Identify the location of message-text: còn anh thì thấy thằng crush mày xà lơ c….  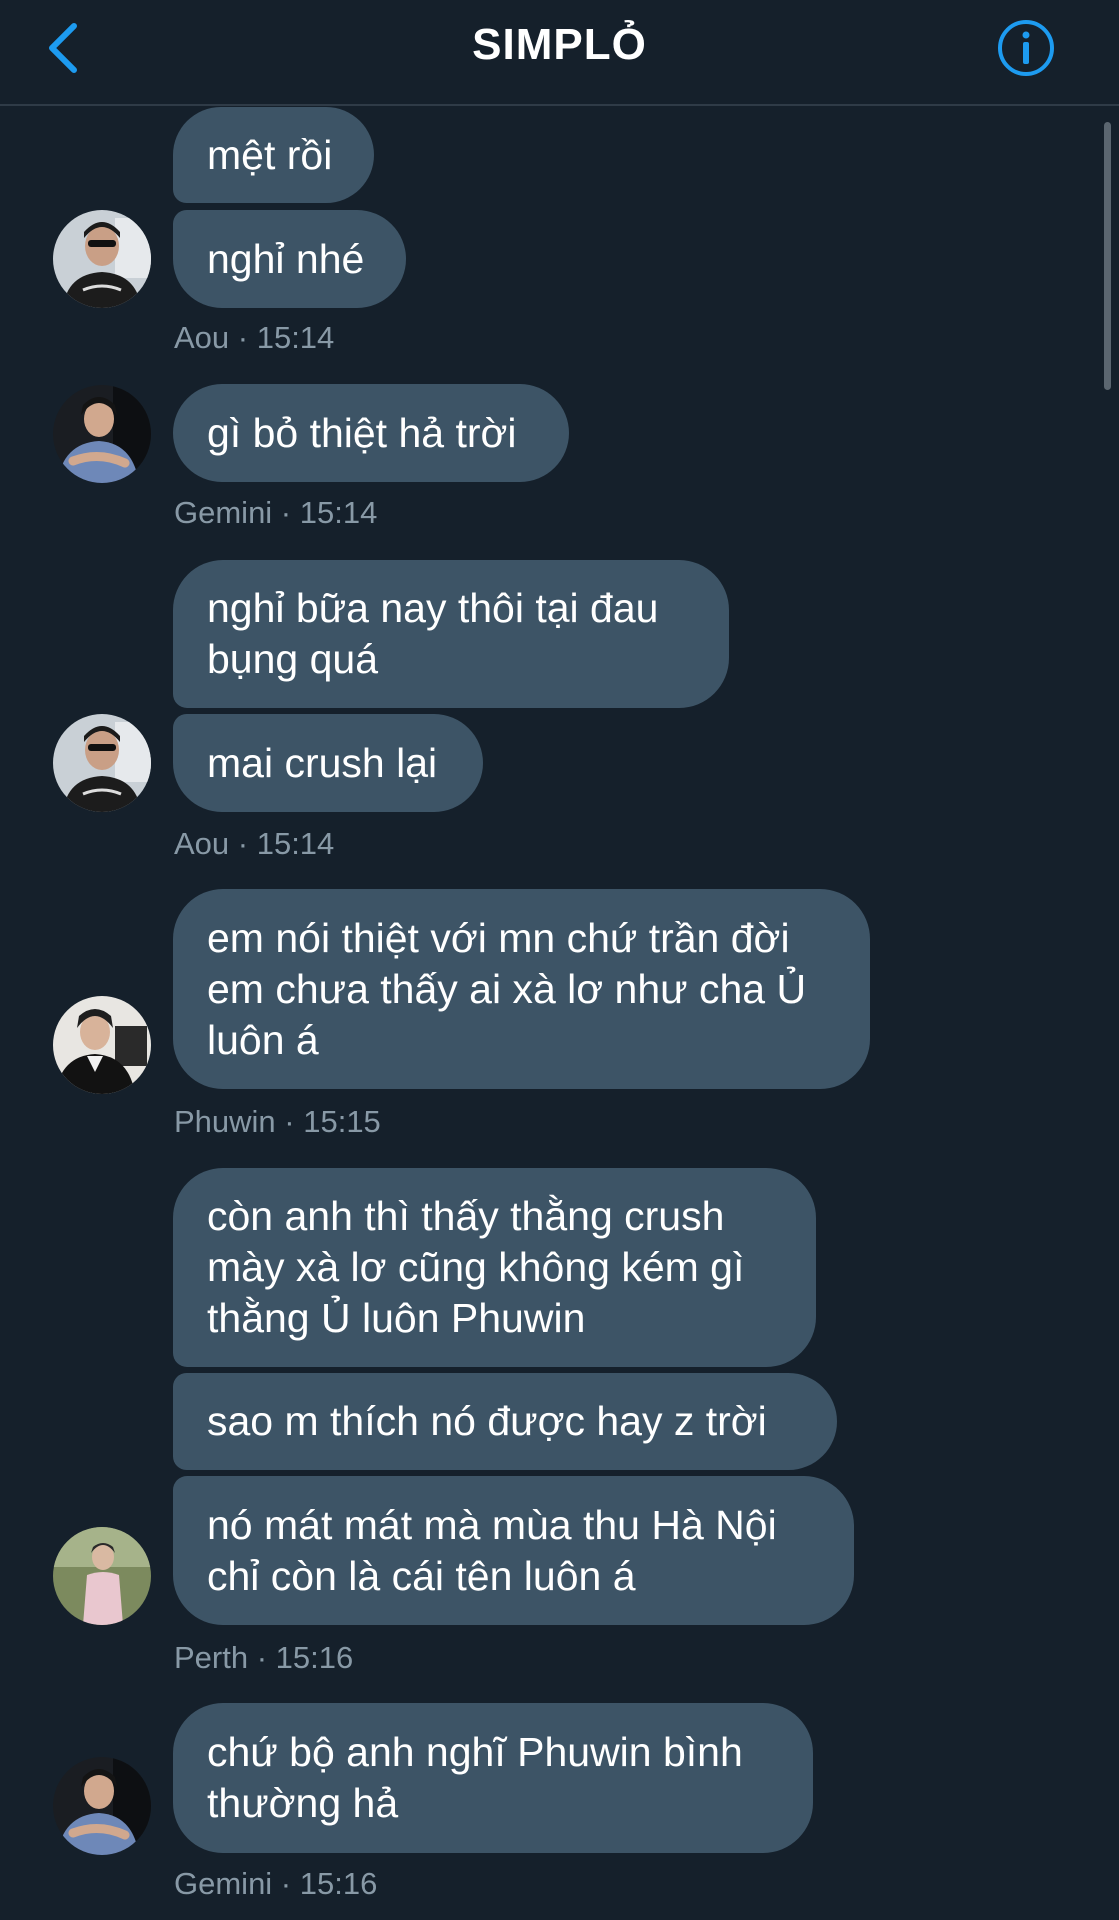
(476, 1267).